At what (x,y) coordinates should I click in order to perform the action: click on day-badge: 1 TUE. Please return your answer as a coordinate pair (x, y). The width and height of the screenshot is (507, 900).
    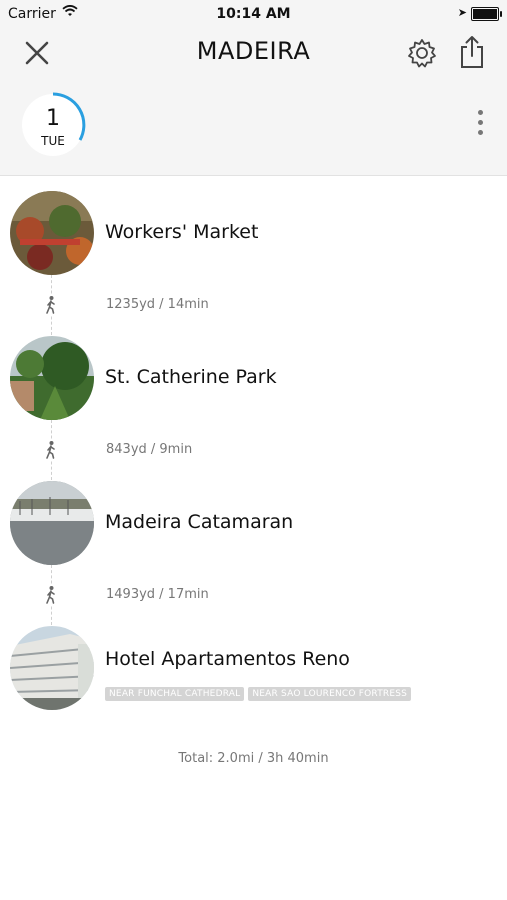
    Looking at the image, I should click on (53, 125).